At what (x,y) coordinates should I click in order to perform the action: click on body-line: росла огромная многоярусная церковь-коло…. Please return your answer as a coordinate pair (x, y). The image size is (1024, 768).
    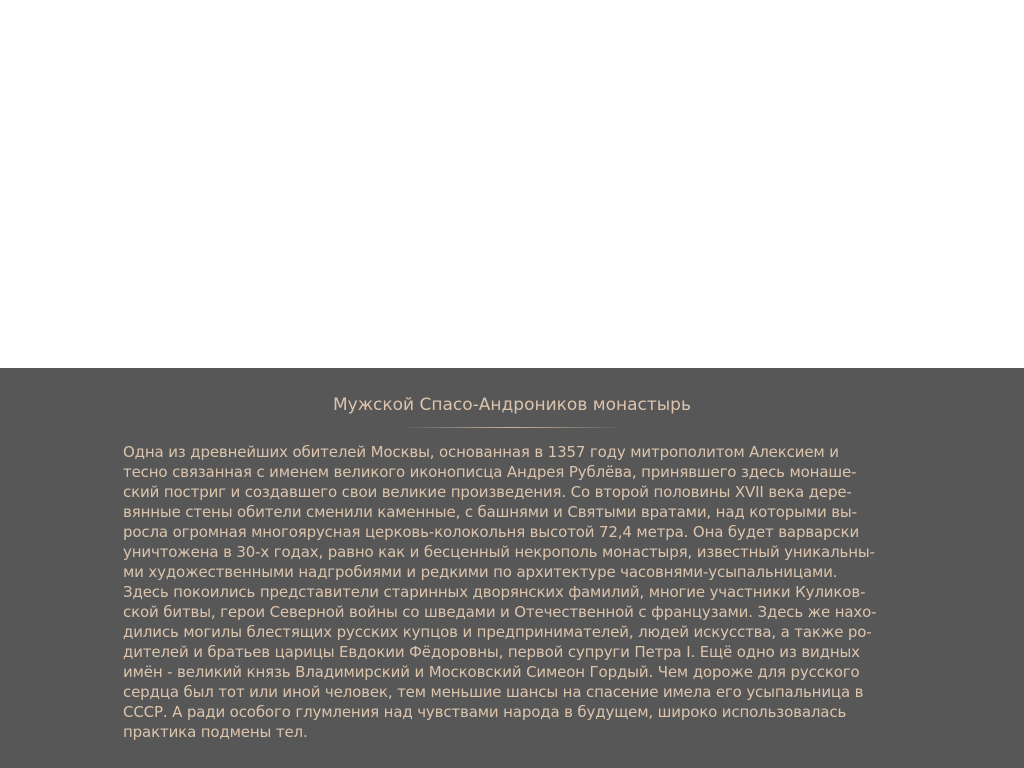
    Looking at the image, I should click on (491, 532).